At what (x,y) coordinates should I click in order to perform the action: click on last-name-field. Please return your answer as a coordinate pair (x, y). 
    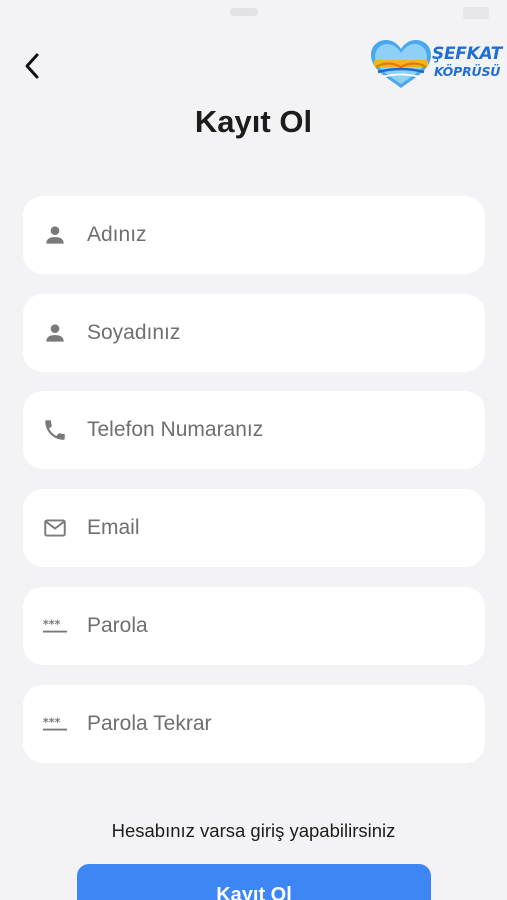
    Looking at the image, I should click on (254, 333).